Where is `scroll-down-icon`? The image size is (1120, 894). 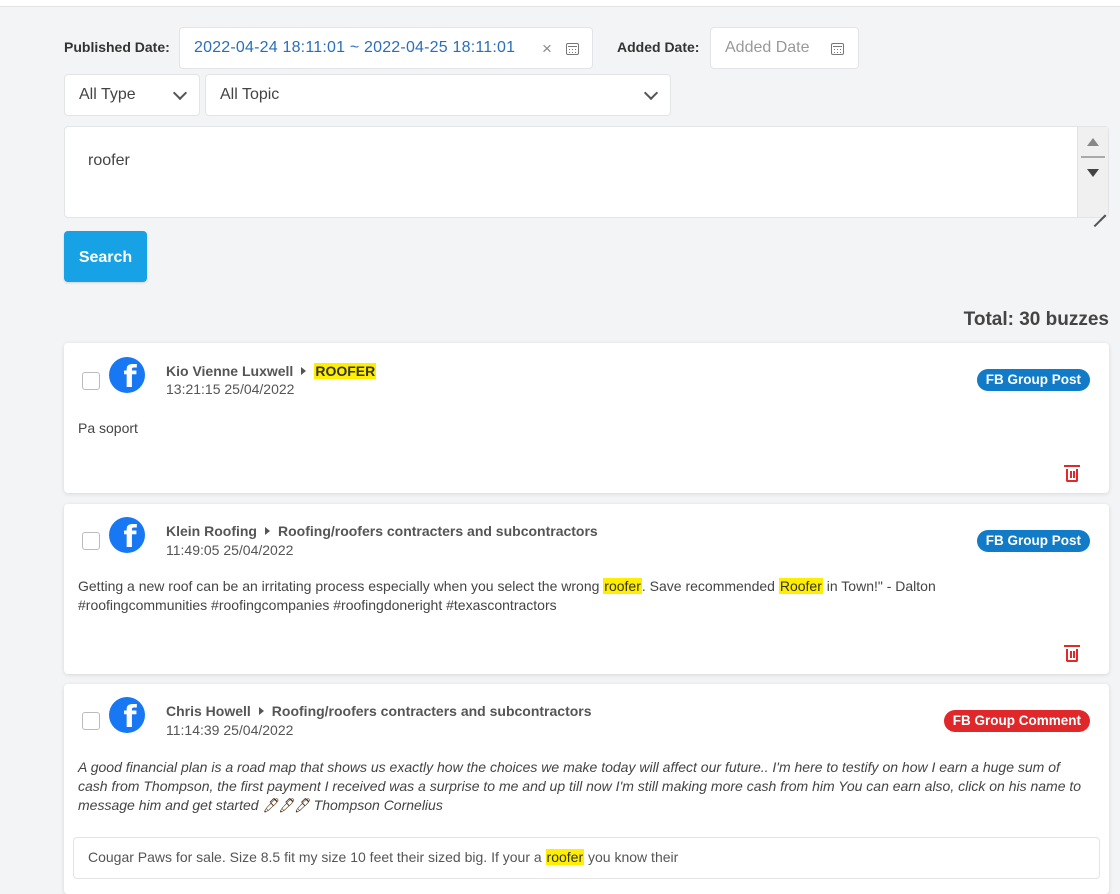
scroll-down-icon is located at coordinates (1093, 173).